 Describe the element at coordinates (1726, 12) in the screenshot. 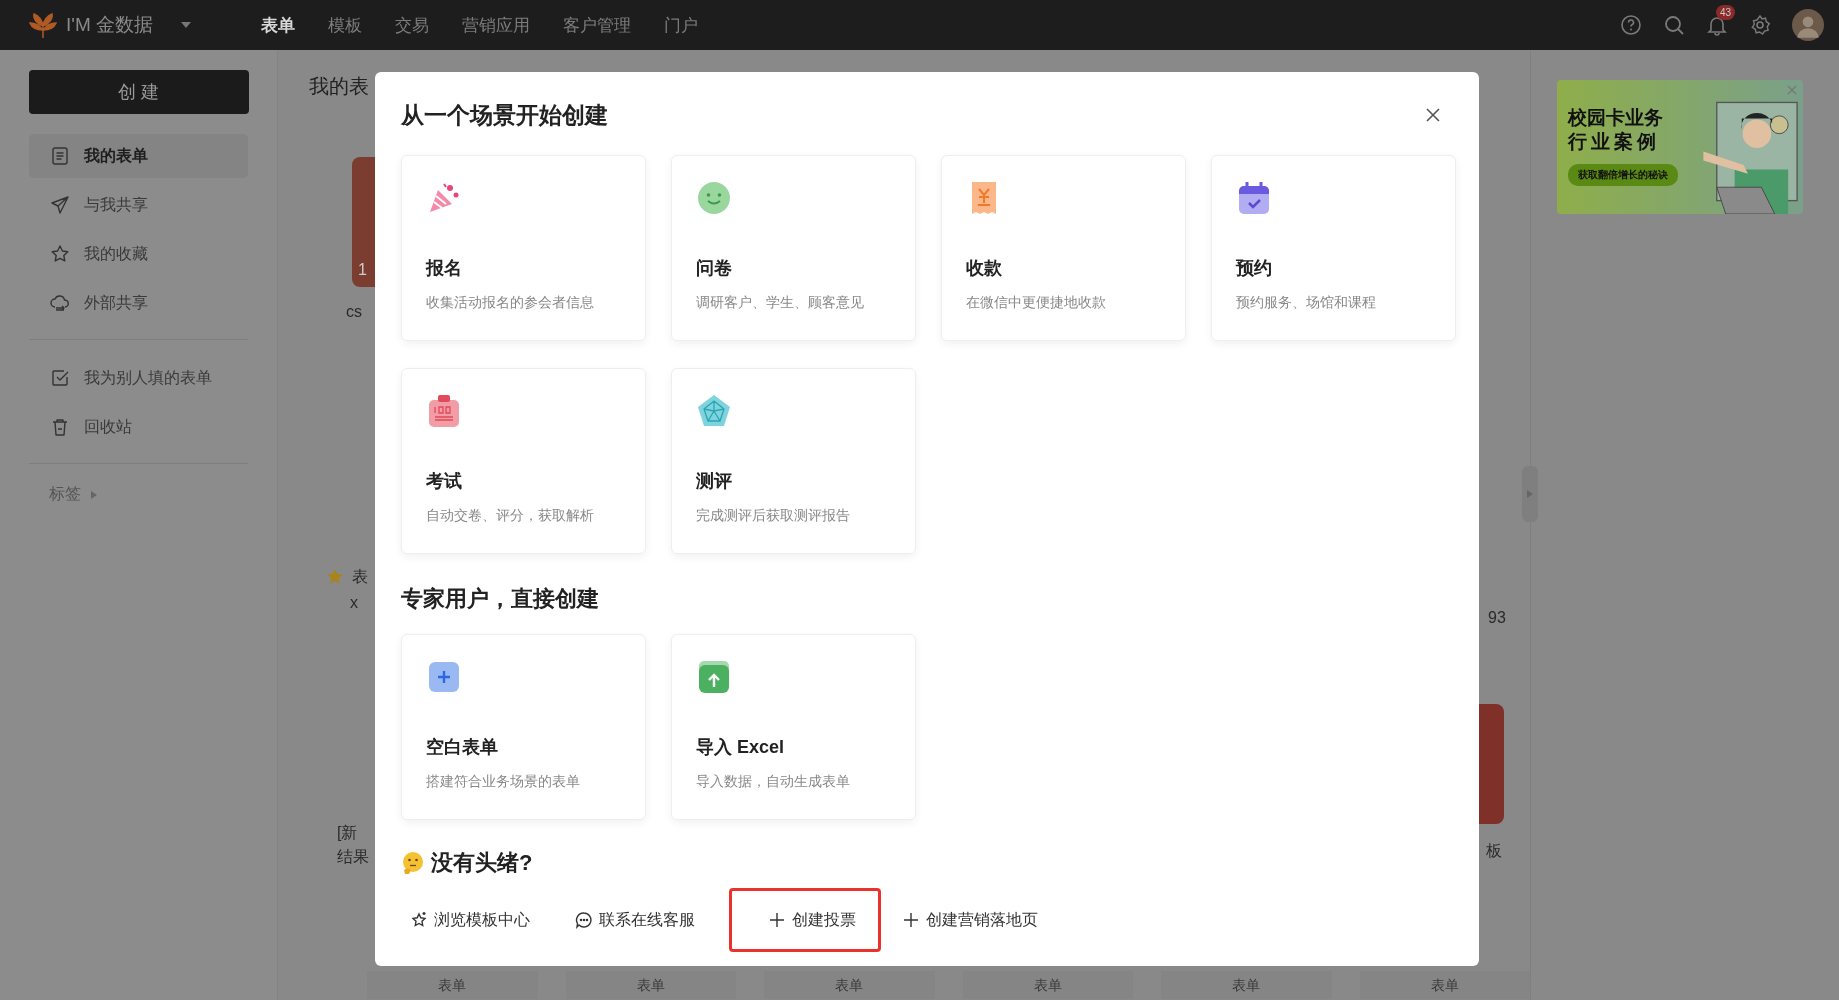

I see `notification-badge: 43` at that location.